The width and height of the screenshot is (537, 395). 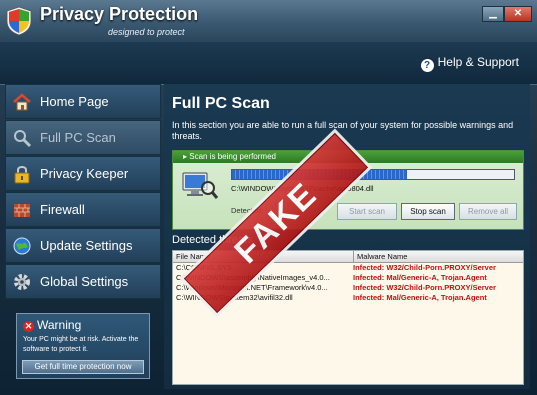 I want to click on scan-status-text: Scan is being performed, so click(x=232, y=156).